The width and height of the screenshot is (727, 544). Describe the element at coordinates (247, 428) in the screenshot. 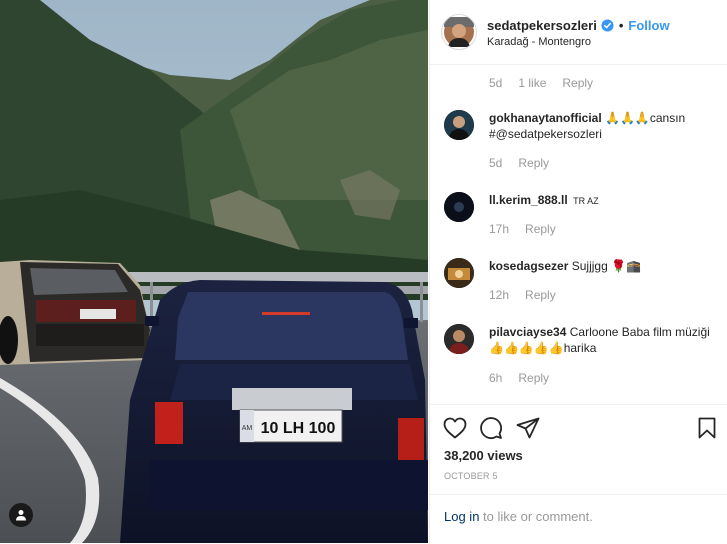

I see `plate-country: AM` at that location.